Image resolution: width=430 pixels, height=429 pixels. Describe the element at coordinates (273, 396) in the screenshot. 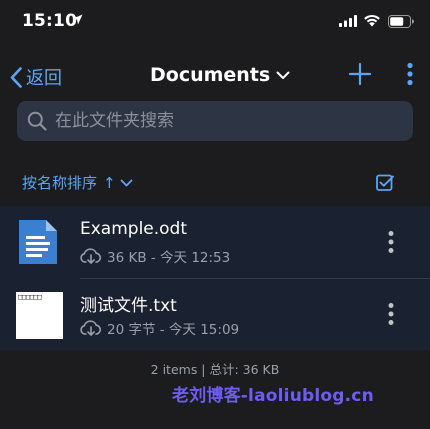

I see `watermark: 老刘博客-laoliublog.cn` at that location.